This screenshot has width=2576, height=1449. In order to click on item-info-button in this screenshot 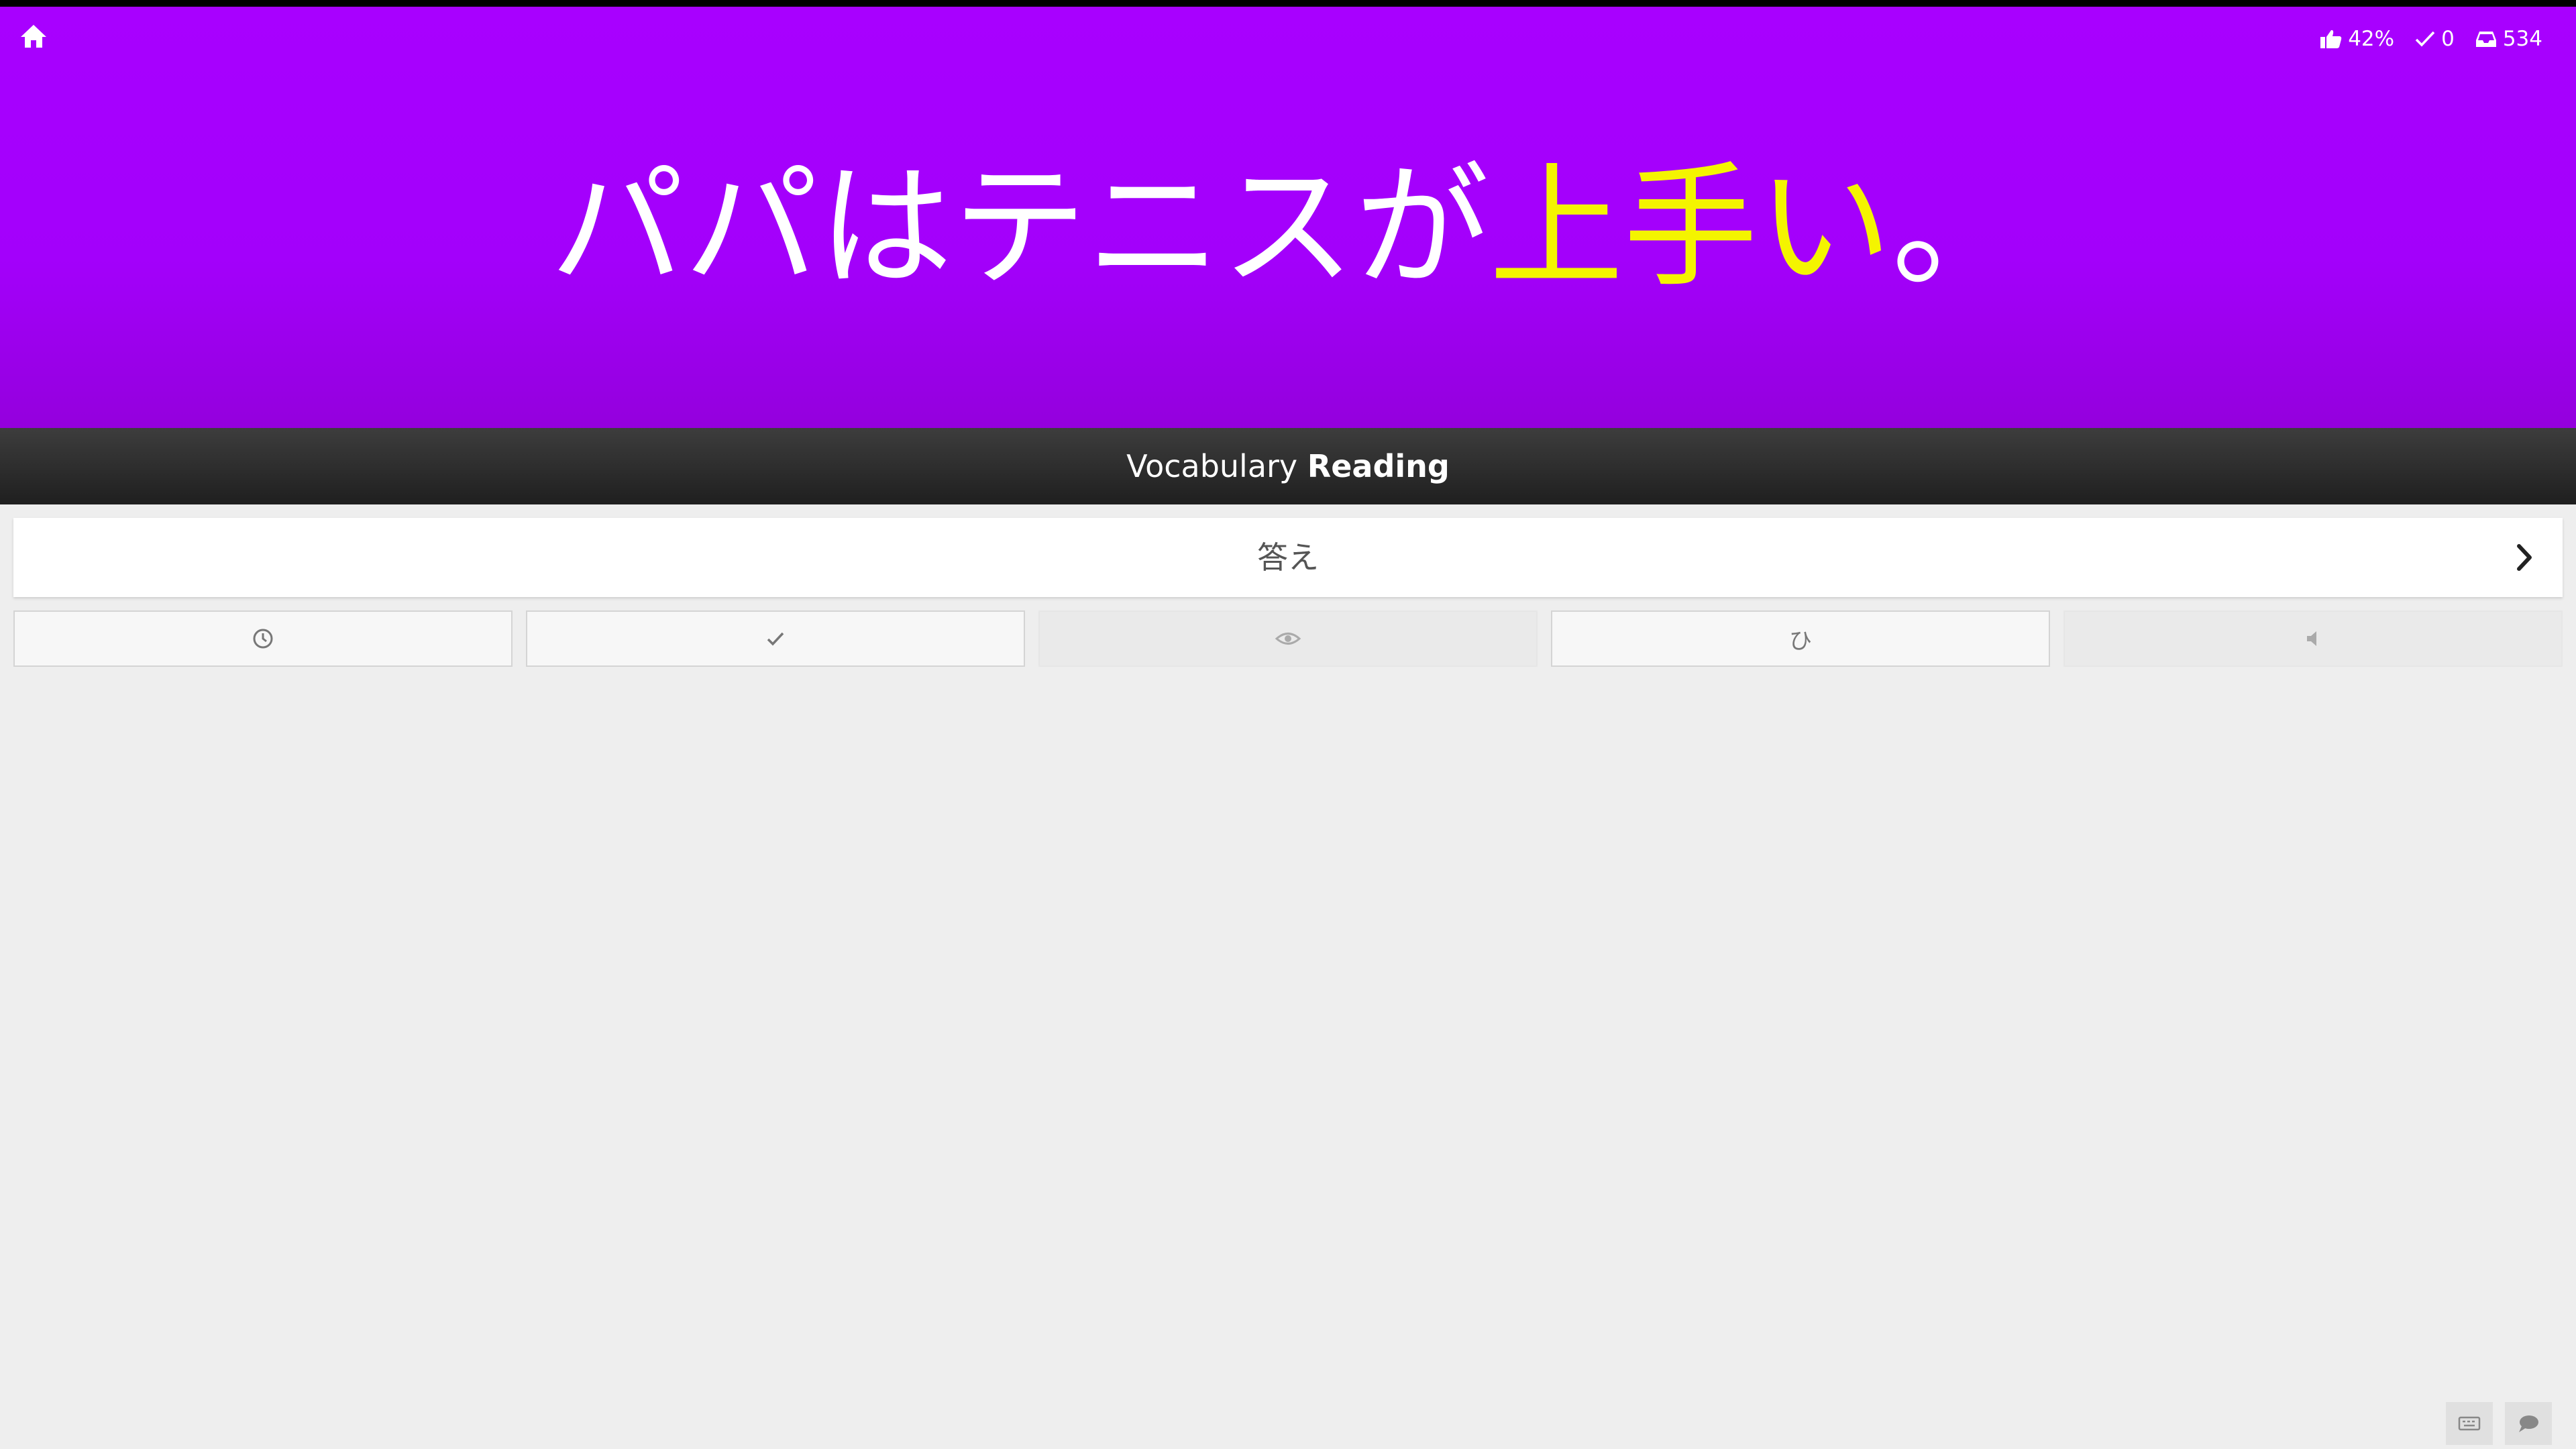, I will do `click(1288, 638)`.